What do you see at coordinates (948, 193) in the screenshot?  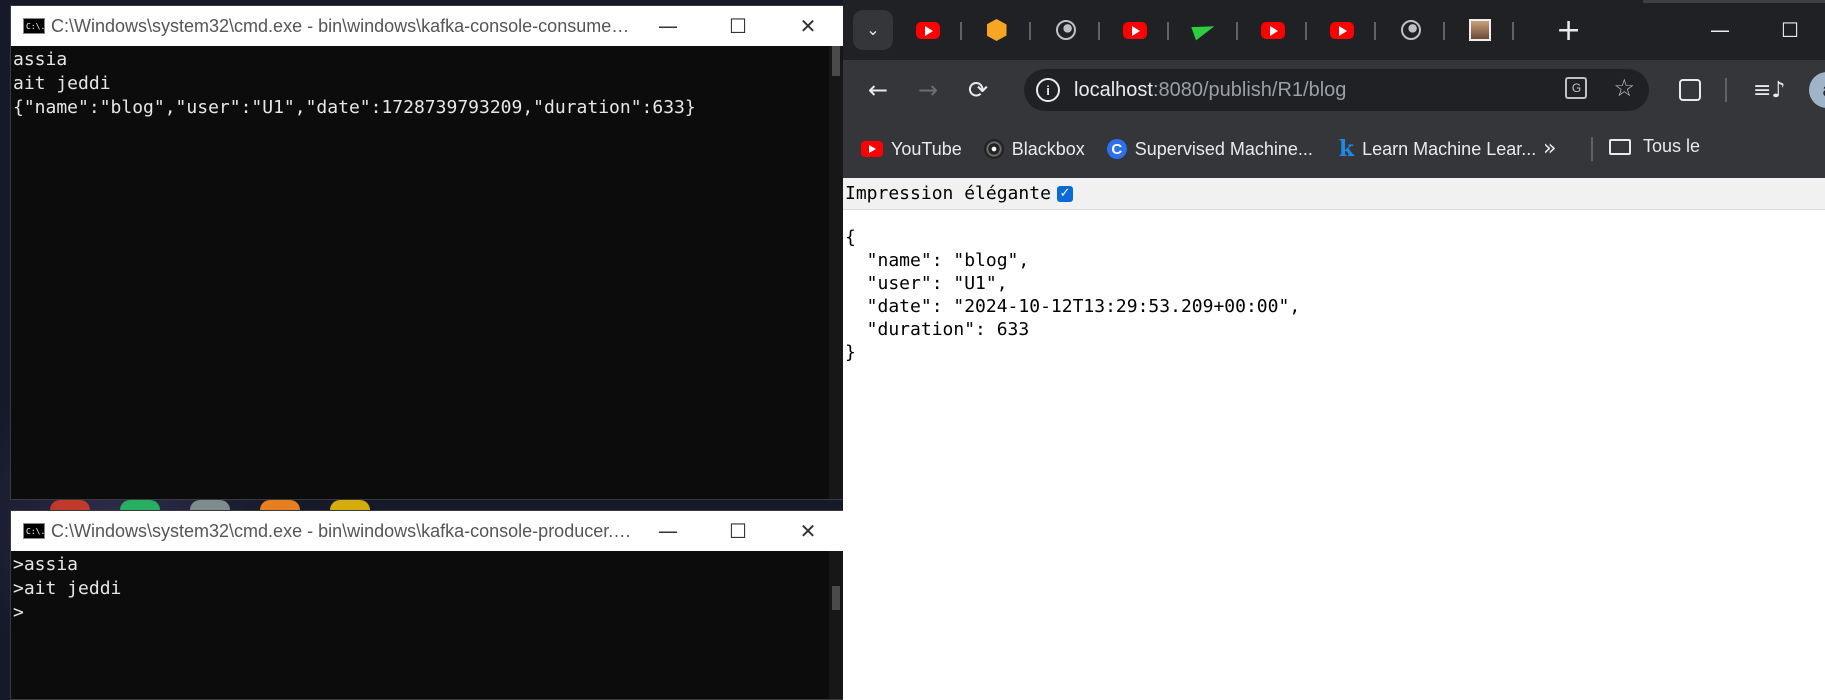 I see `pretty-print-label: Impression élégante` at bounding box center [948, 193].